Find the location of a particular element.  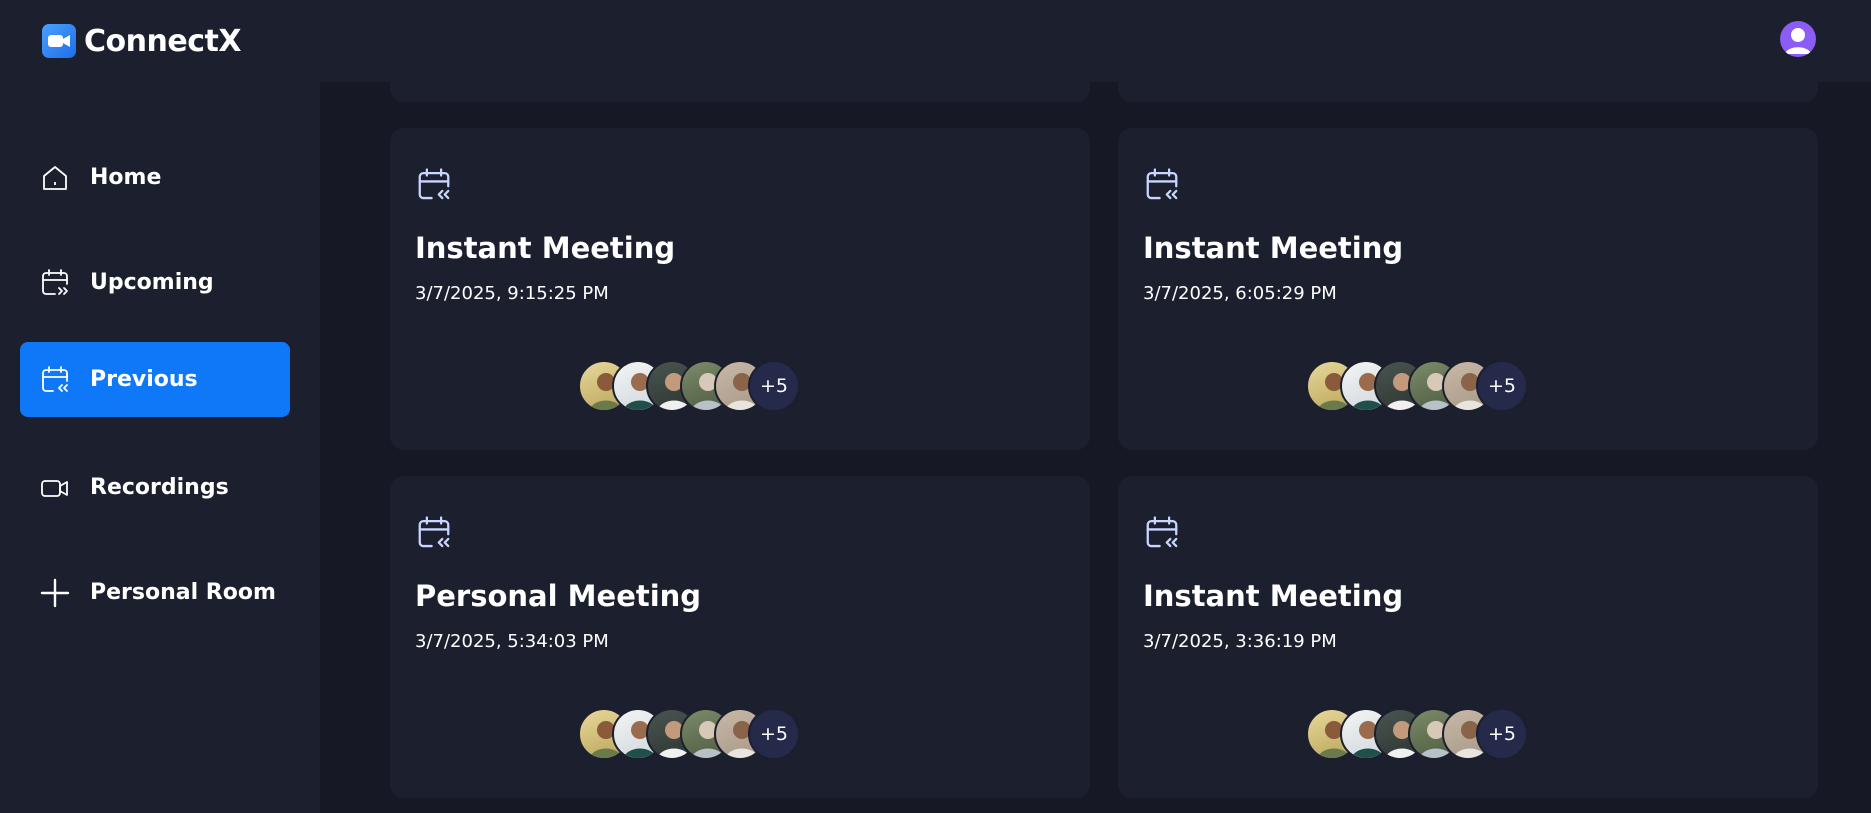

meeting-card: Instant Meeting 3/7/2025, 6:05:29 PM +5 is located at coordinates (1468, 289).